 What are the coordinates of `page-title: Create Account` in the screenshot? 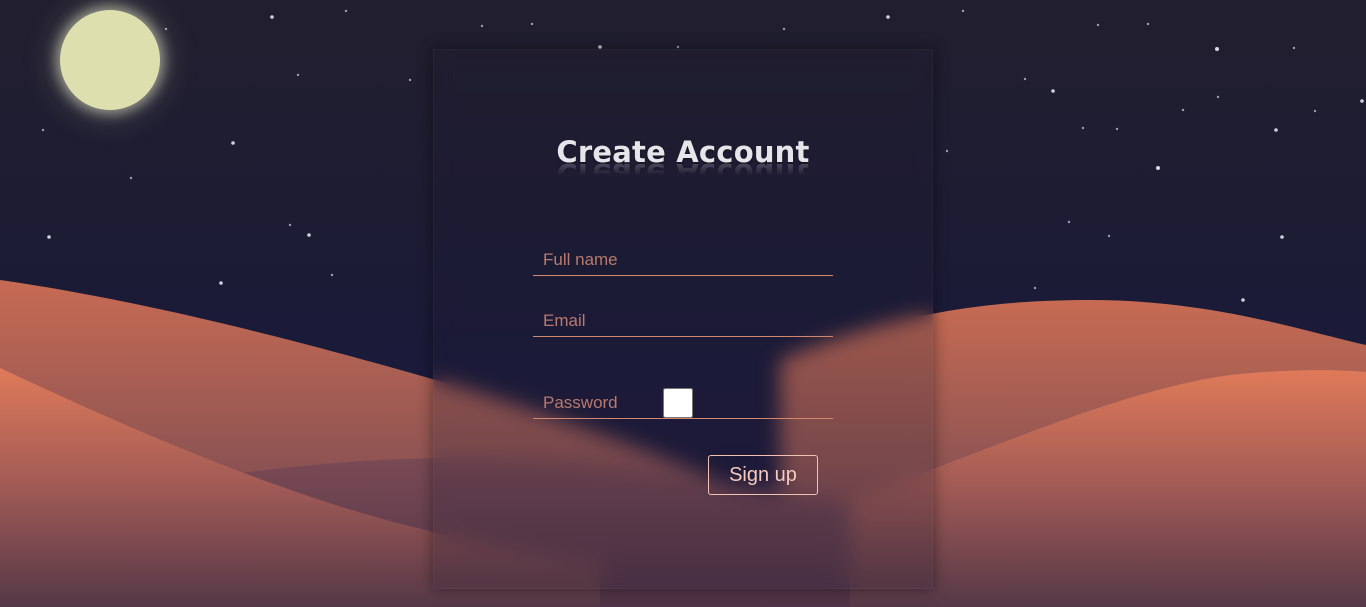 It's located at (683, 152).